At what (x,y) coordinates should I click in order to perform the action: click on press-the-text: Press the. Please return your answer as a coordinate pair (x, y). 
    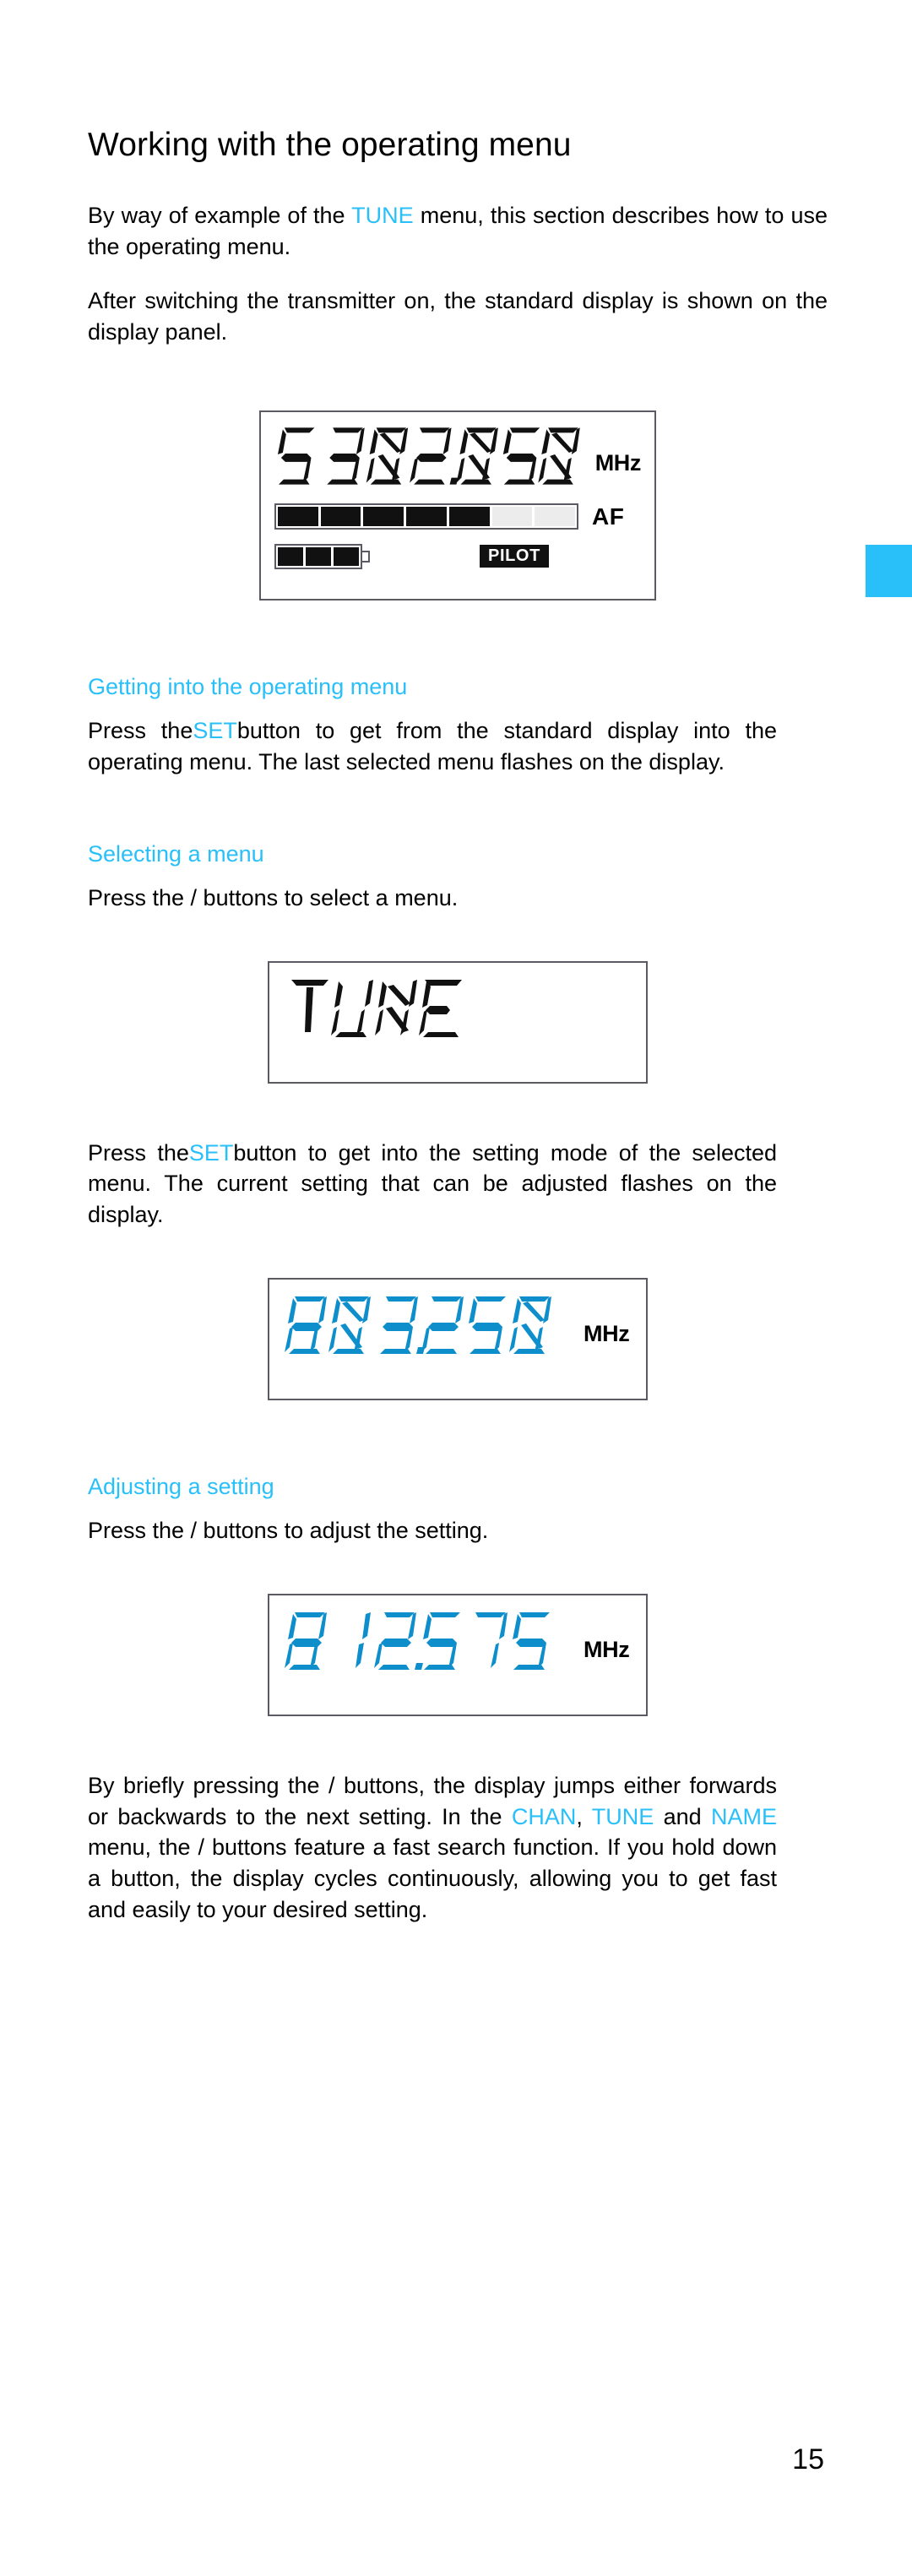
    Looking at the image, I should click on (140, 731).